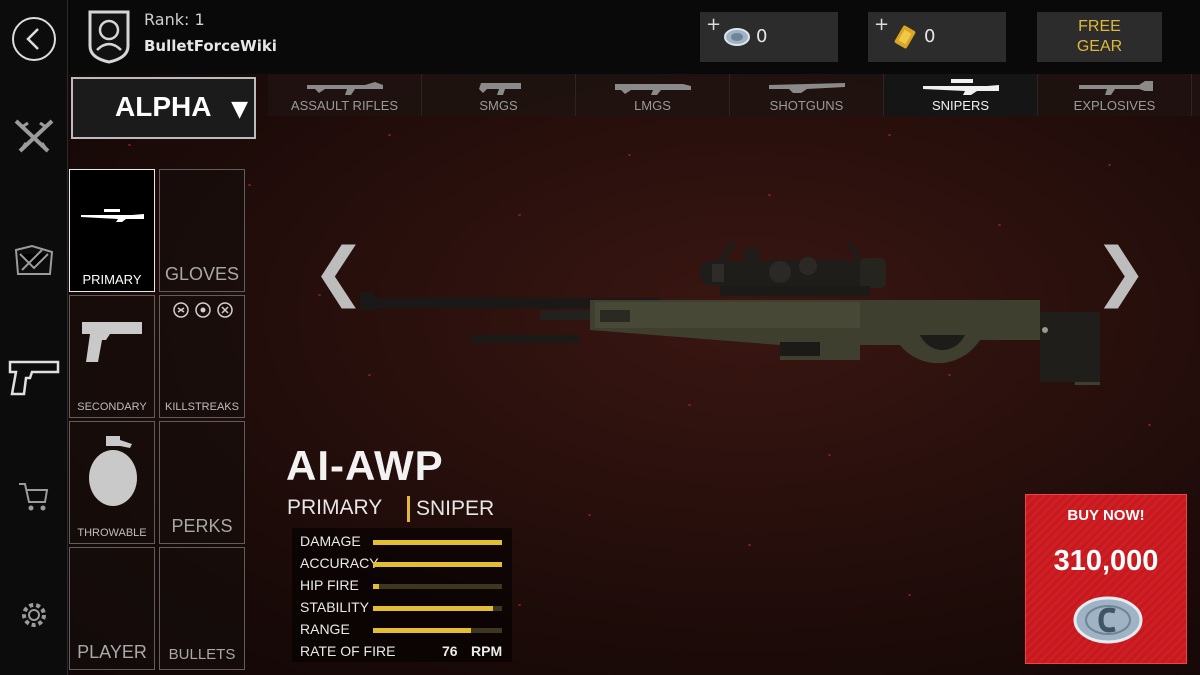  I want to click on stat-range: RANGE, so click(402, 629).